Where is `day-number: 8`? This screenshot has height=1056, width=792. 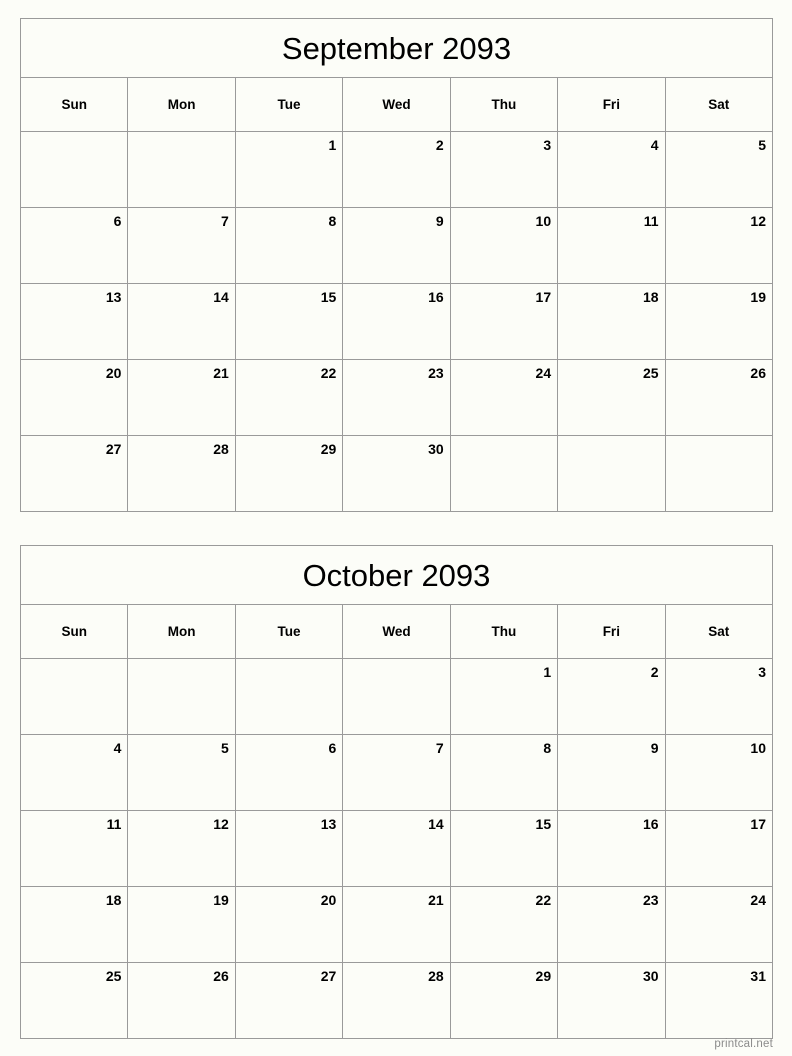 day-number: 8 is located at coordinates (547, 748).